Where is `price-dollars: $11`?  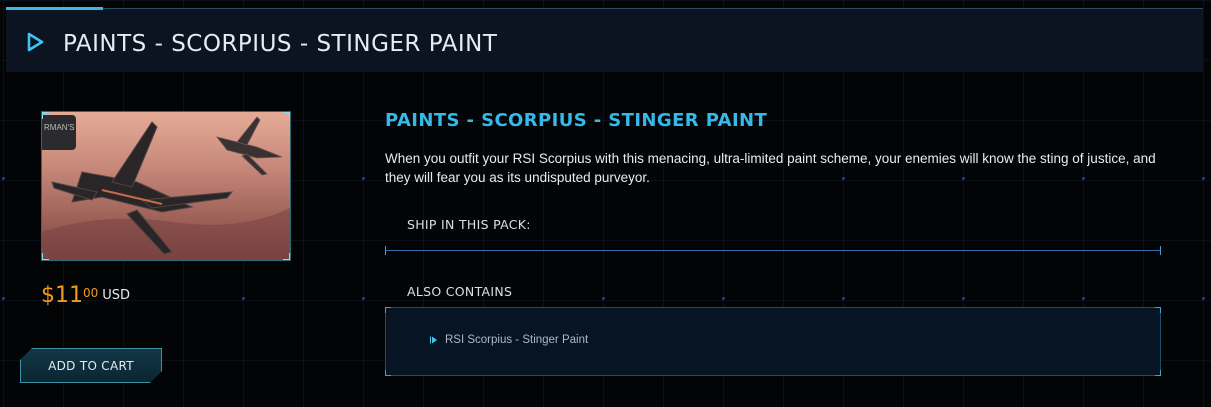 price-dollars: $11 is located at coordinates (62, 295).